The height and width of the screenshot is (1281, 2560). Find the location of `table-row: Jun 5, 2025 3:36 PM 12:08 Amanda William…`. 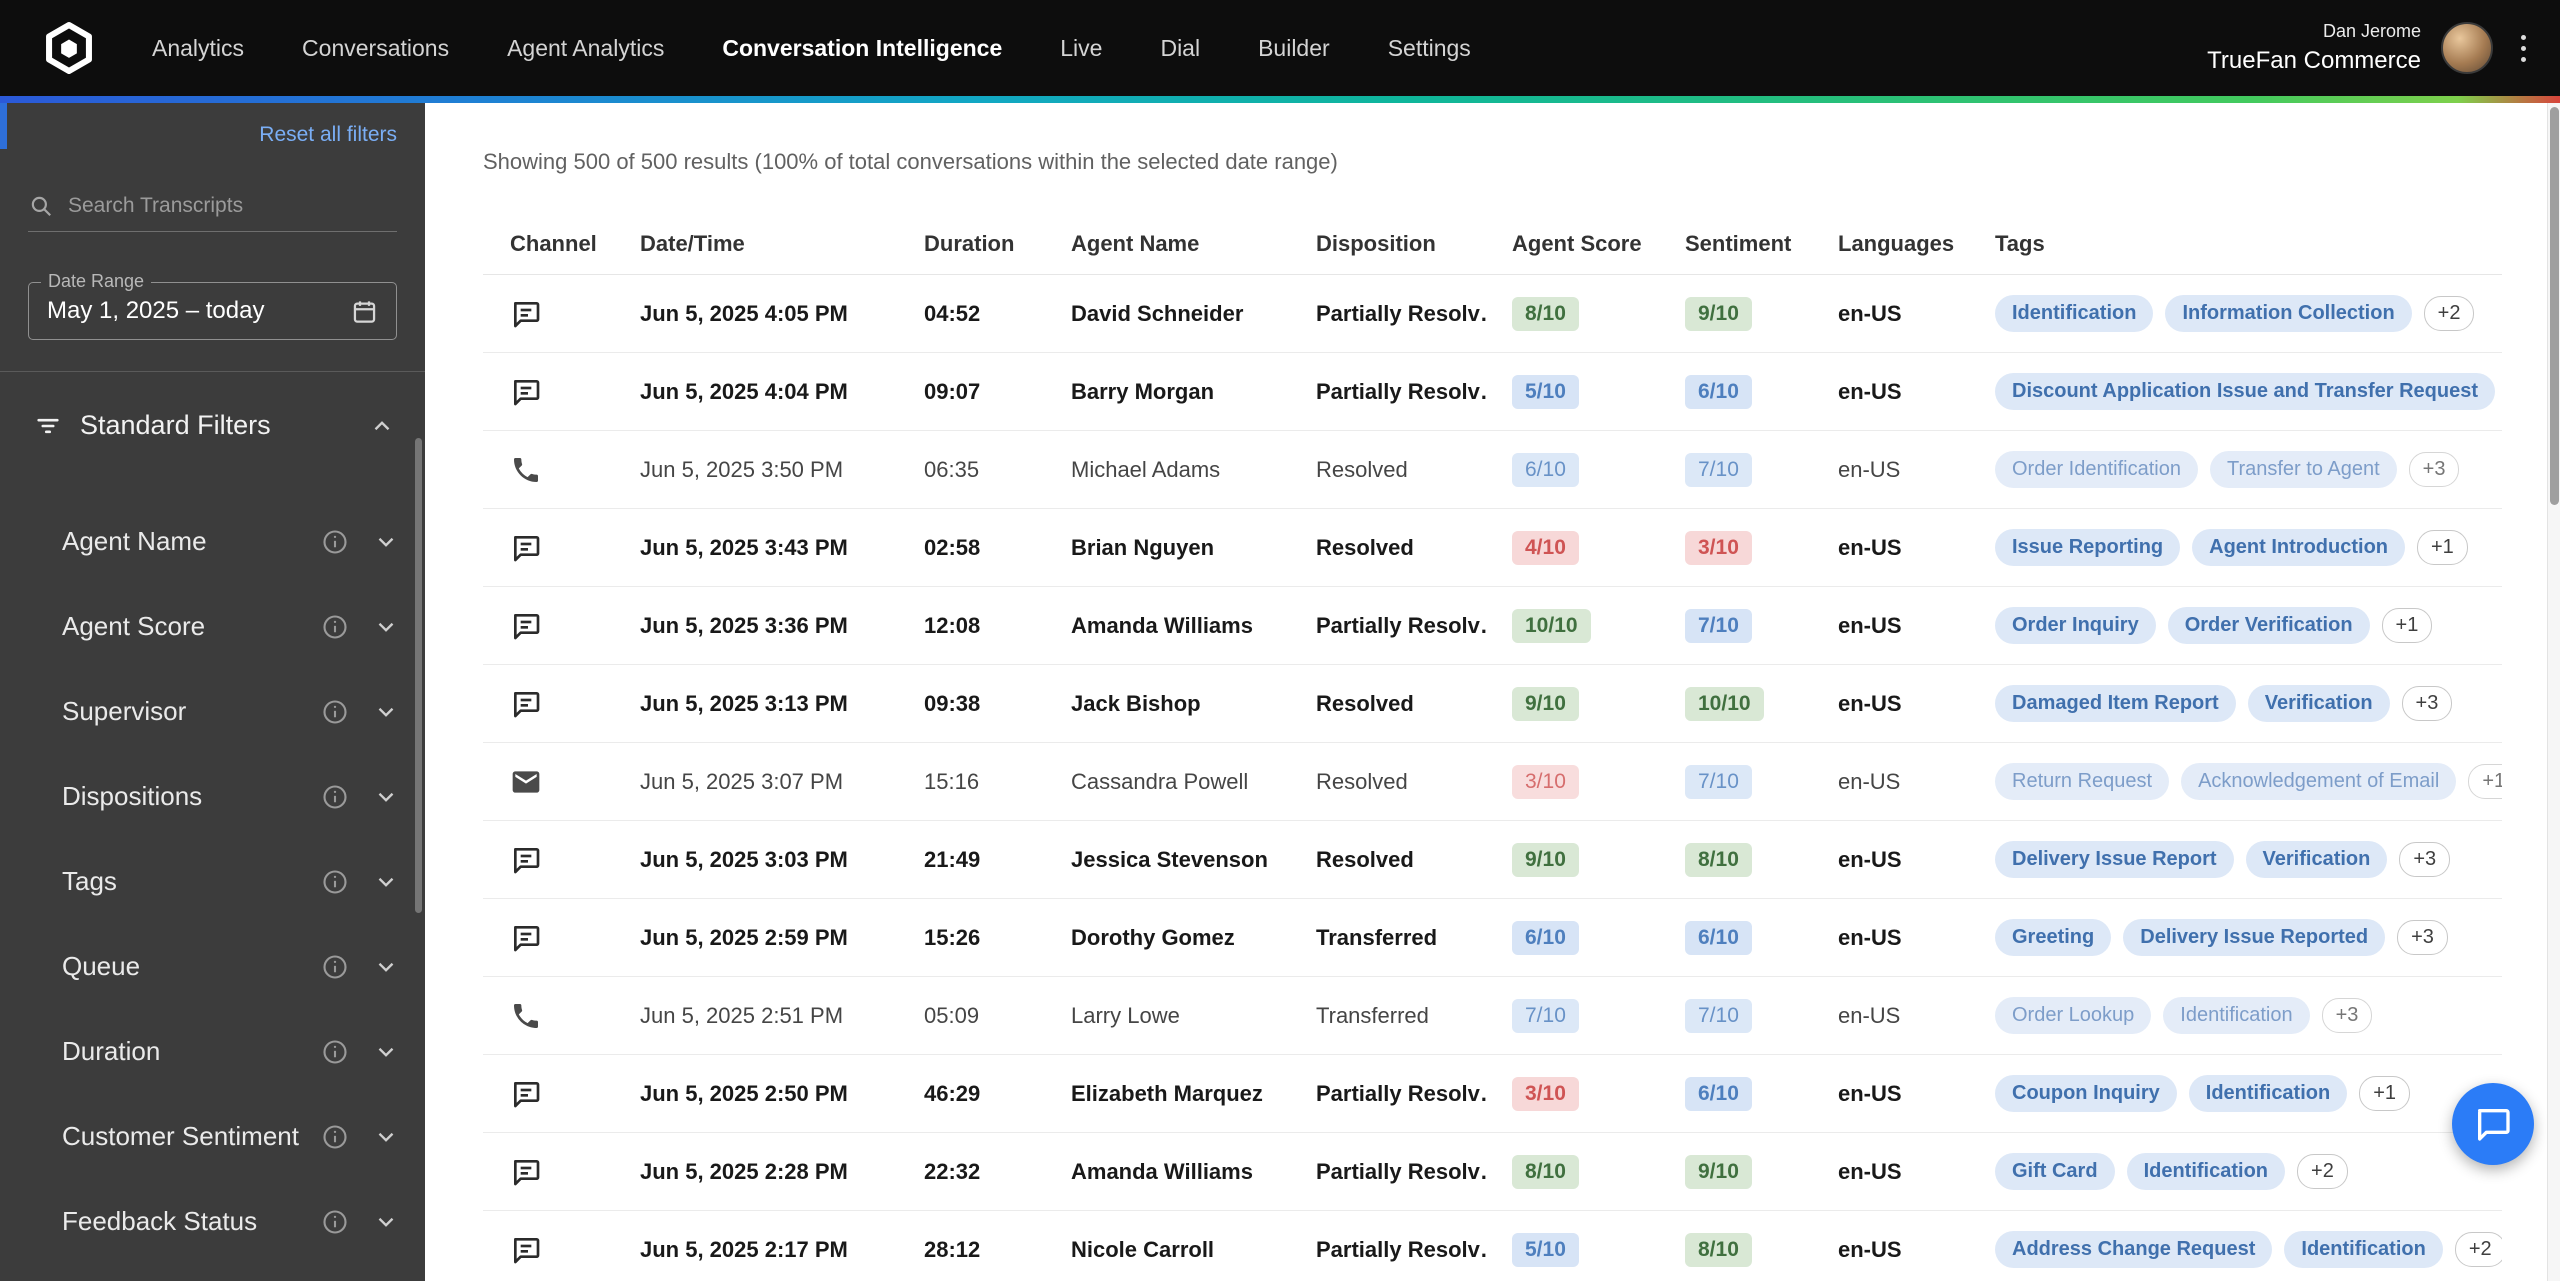

table-row: Jun 5, 2025 3:36 PM 12:08 Amanda William… is located at coordinates (1492, 626).